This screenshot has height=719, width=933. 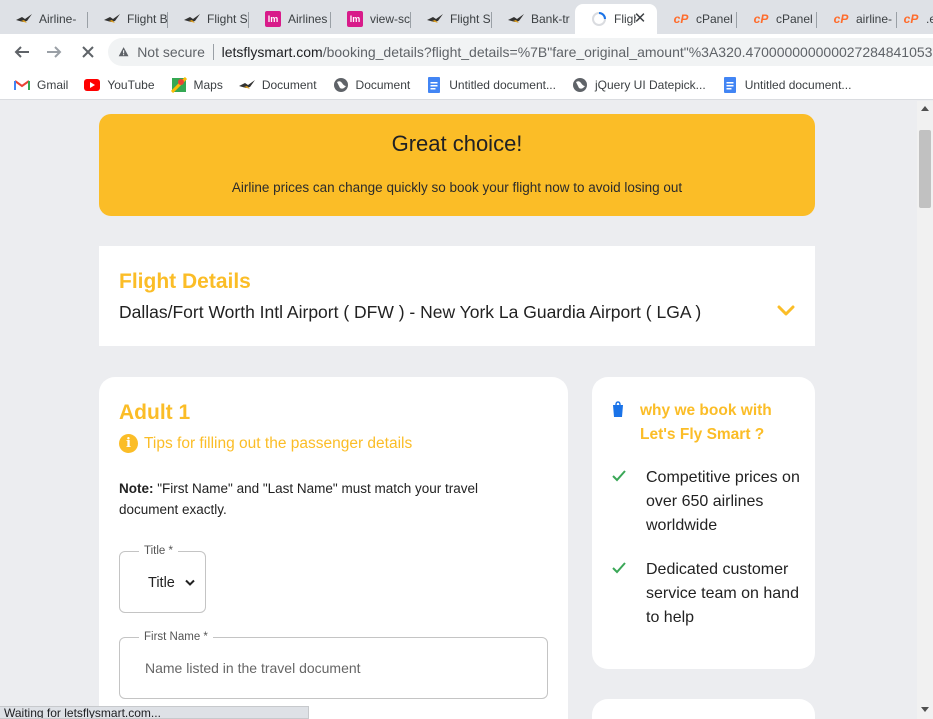 What do you see at coordinates (253, 668) in the screenshot?
I see `first-name-input: Name listed in the travel document` at bounding box center [253, 668].